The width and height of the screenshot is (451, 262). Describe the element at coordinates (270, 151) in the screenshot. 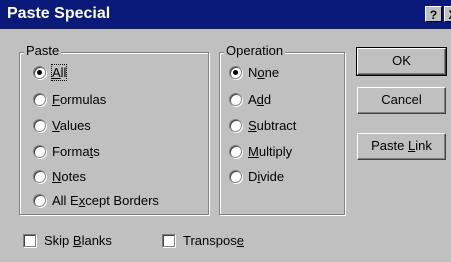

I see `option-label: Multiply` at that location.